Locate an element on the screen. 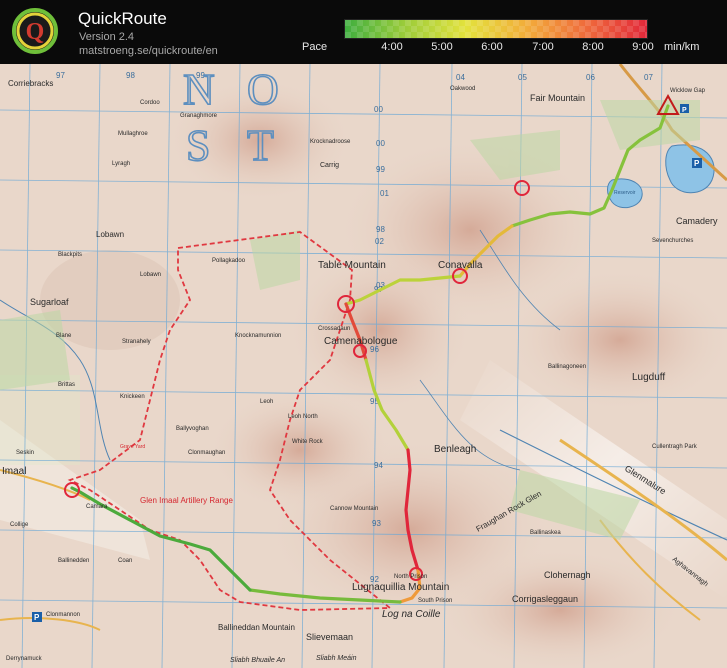 This screenshot has height=668, width=727. map-letter: S is located at coordinates (198, 145).